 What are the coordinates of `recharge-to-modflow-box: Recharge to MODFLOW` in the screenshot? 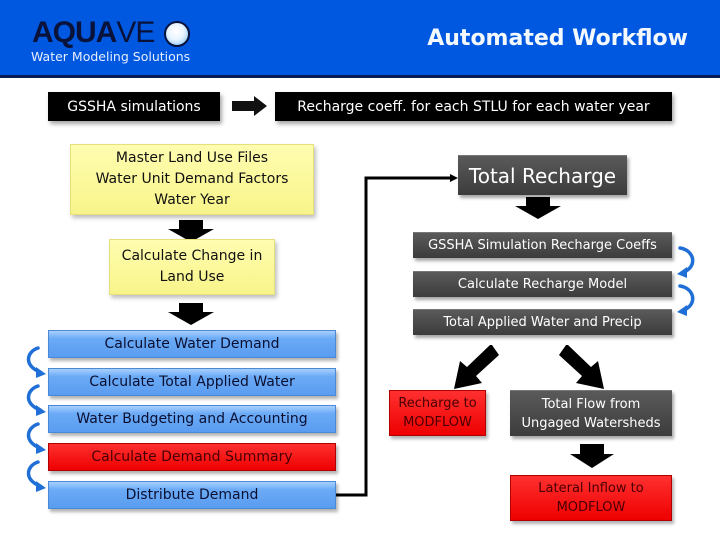 It's located at (437, 413).